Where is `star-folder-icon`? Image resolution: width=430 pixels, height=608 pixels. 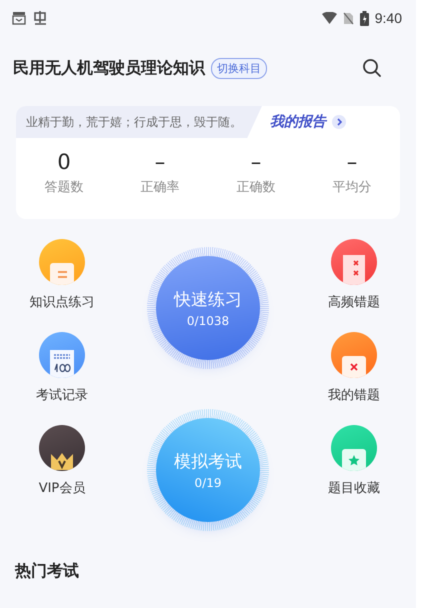 star-folder-icon is located at coordinates (354, 448).